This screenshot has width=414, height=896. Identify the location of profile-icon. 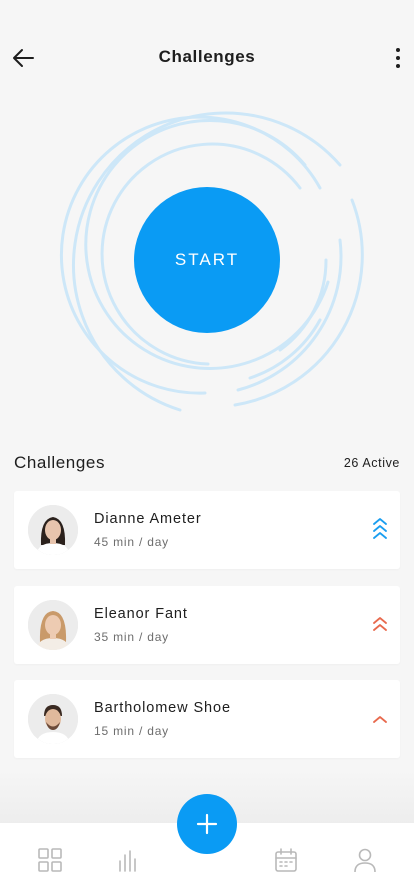
(365, 860).